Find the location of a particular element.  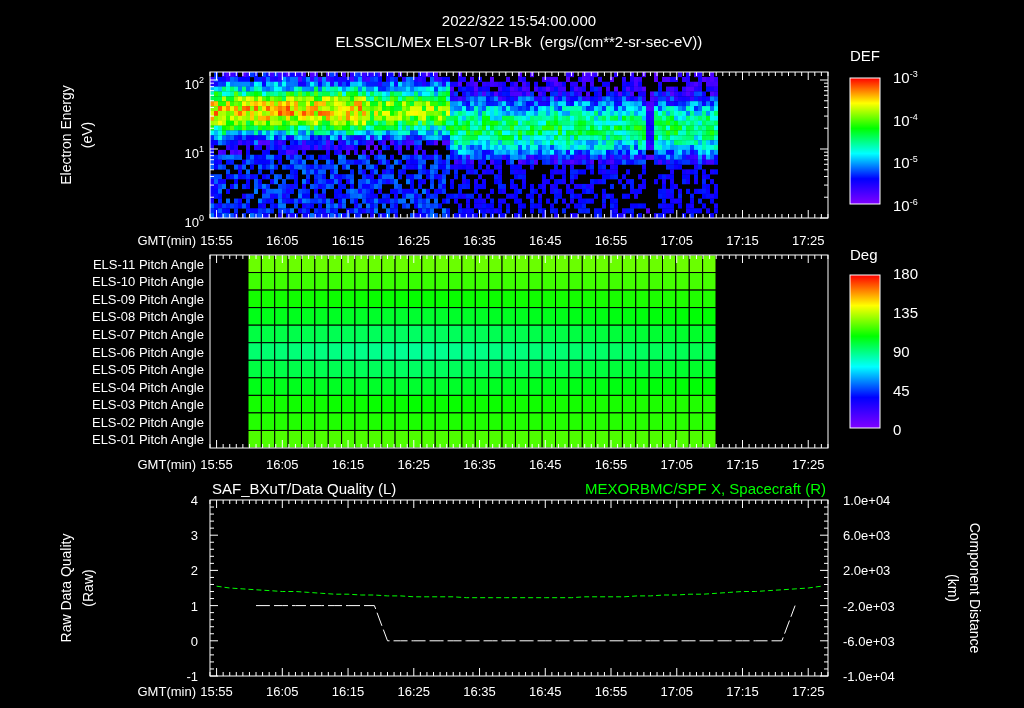

tick-label: -6.0e+03 is located at coordinates (869, 641).